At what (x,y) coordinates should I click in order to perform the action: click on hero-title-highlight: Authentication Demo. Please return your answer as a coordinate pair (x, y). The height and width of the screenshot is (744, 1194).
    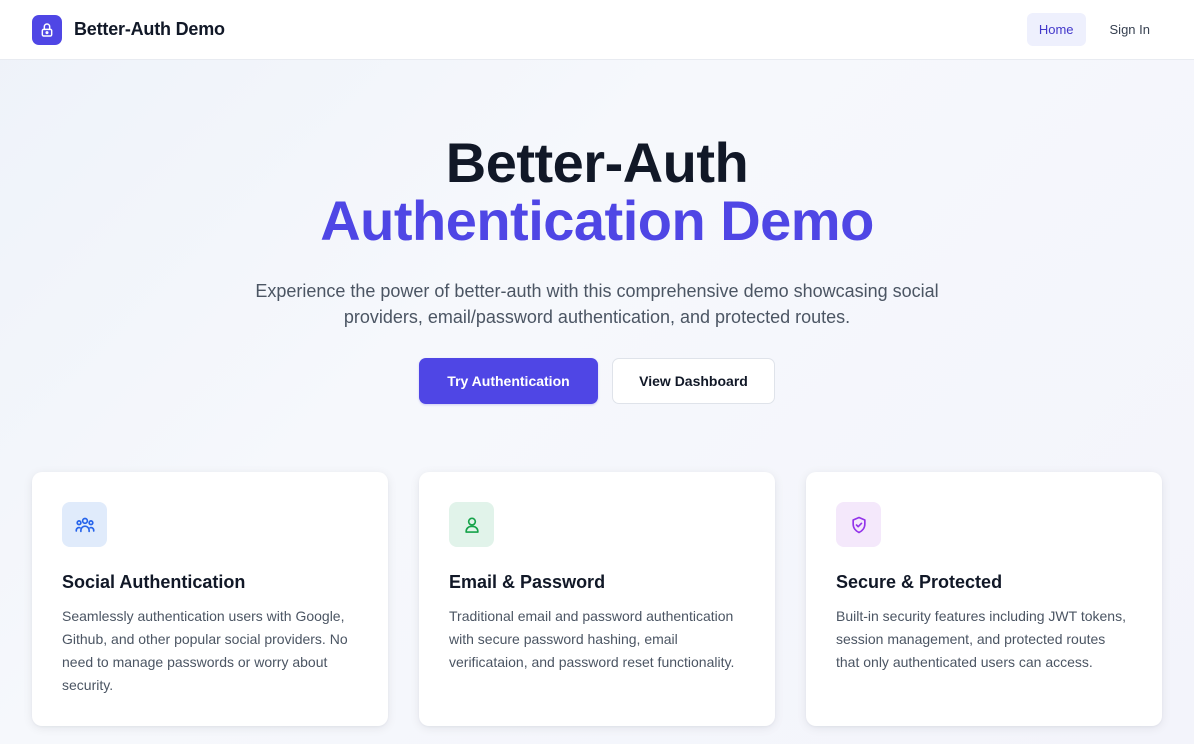
    Looking at the image, I should click on (597, 220).